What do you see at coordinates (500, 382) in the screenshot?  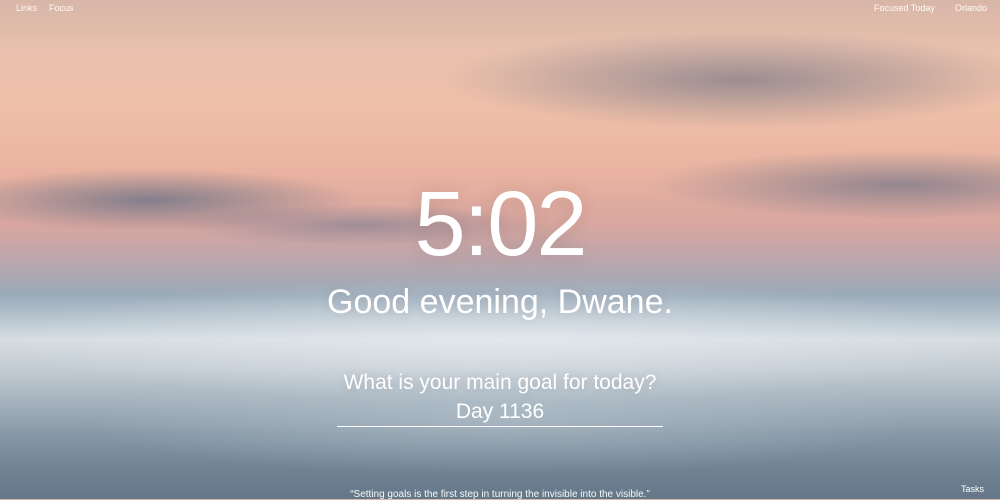 I see `main-goal-question: What is your main goal for today?` at bounding box center [500, 382].